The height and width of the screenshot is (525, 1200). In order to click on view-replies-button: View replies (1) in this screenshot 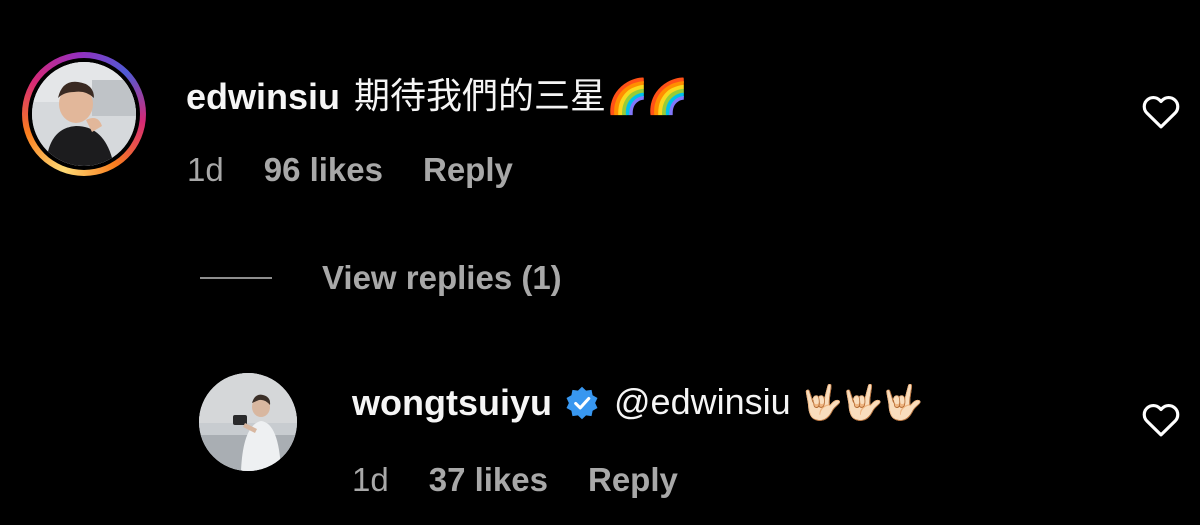, I will do `click(381, 278)`.